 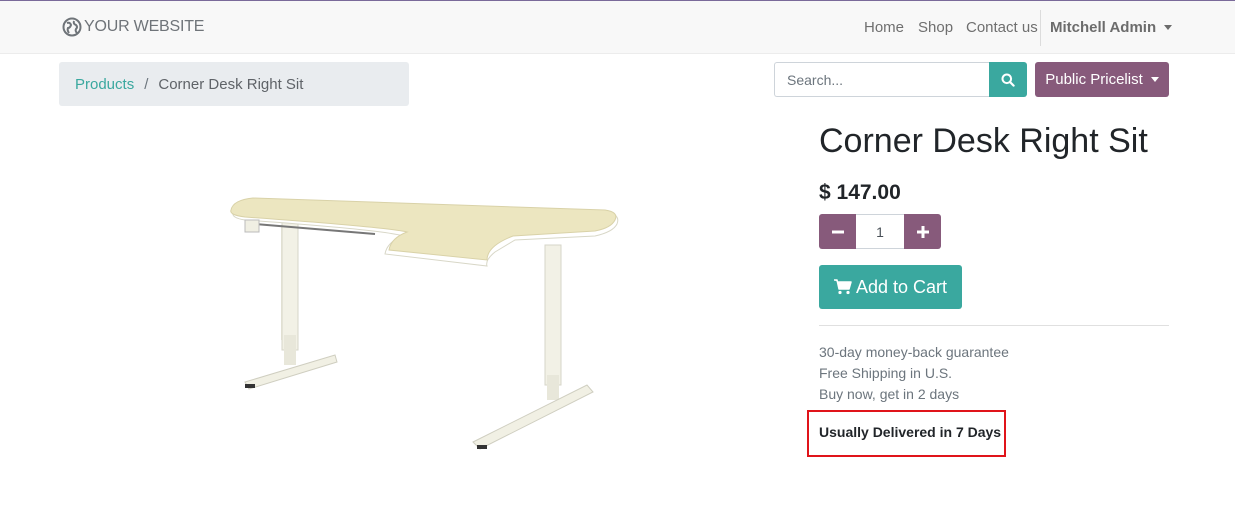 I want to click on quantity-input, so click(x=880, y=231).